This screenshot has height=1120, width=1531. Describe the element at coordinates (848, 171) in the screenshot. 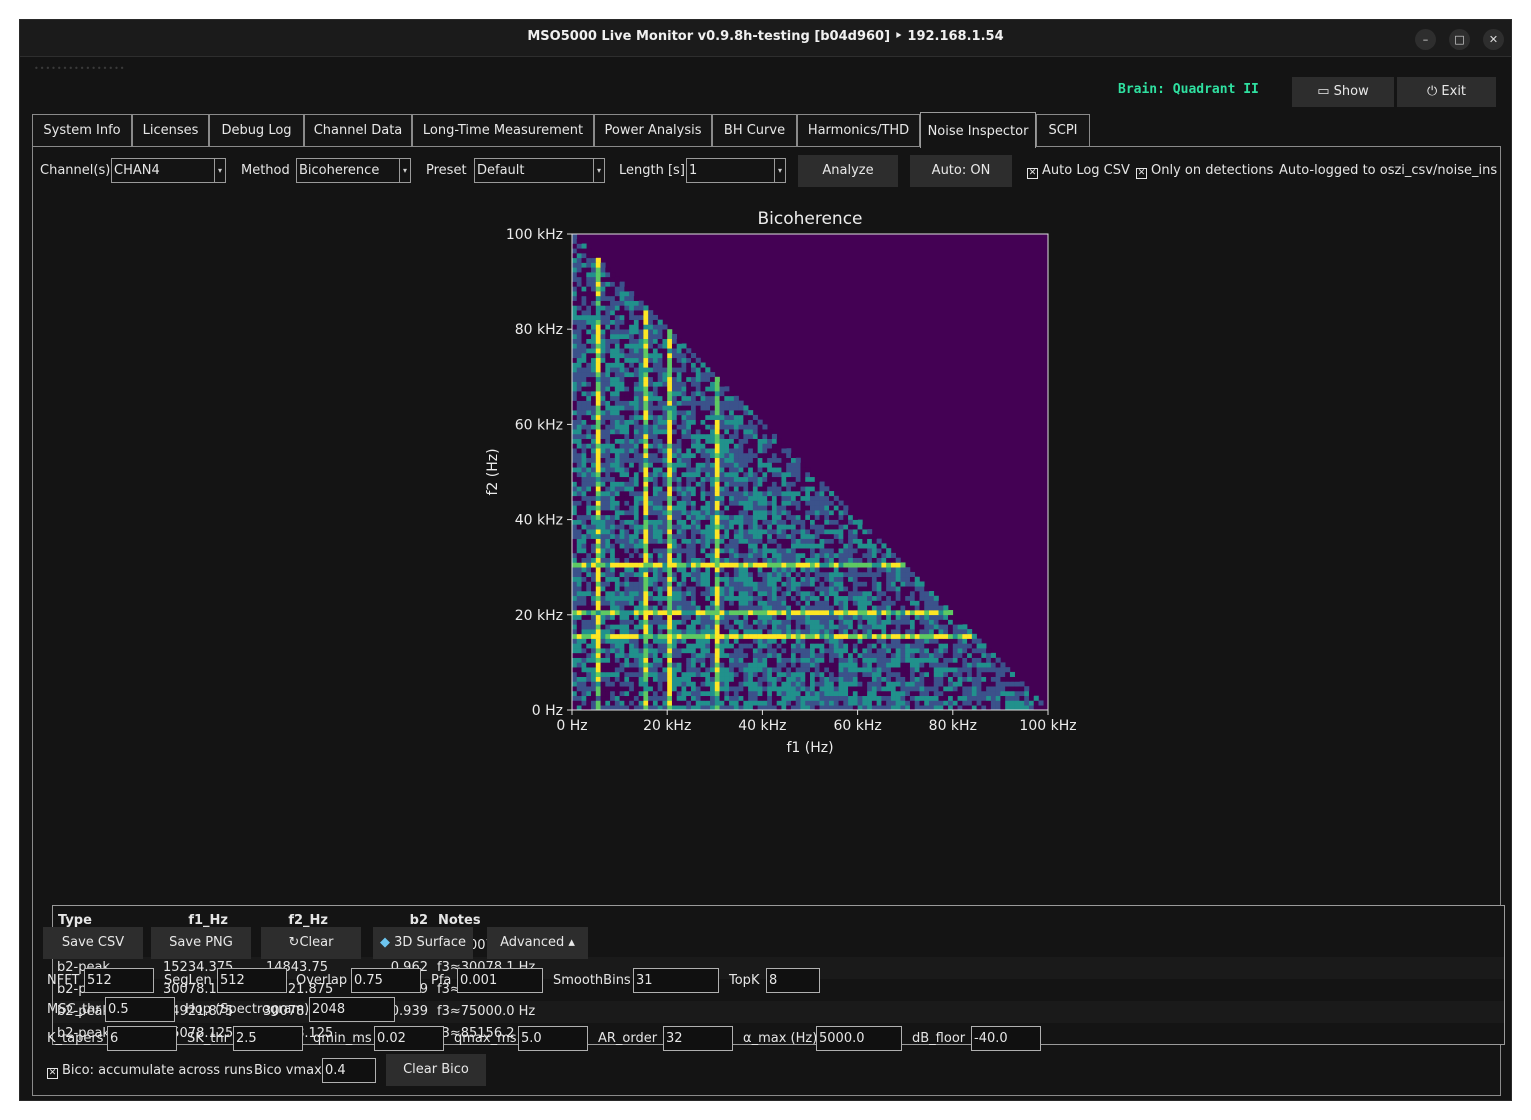

I see `analyze-button: Analyze` at that location.